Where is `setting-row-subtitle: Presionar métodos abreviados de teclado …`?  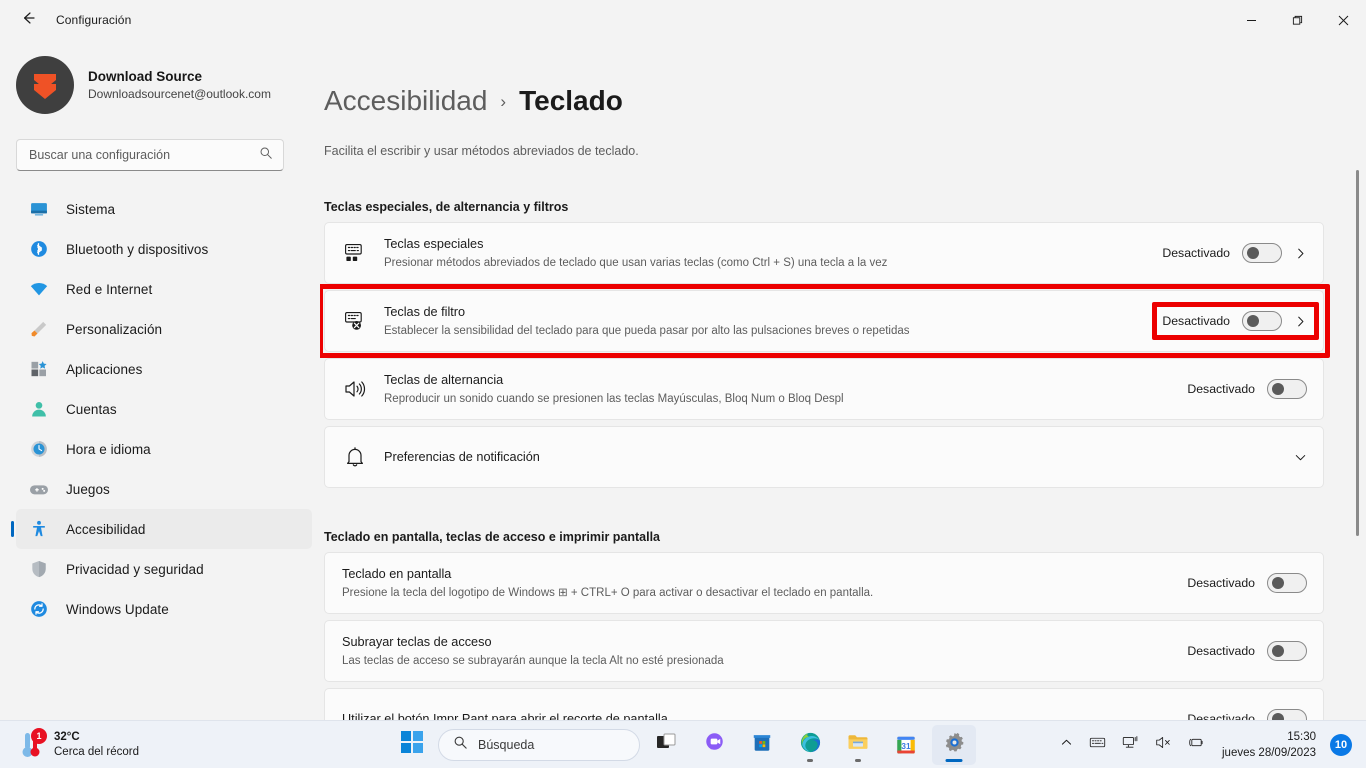
setting-row-subtitle: Presionar métodos abreviados de teclado … is located at coordinates (636, 262).